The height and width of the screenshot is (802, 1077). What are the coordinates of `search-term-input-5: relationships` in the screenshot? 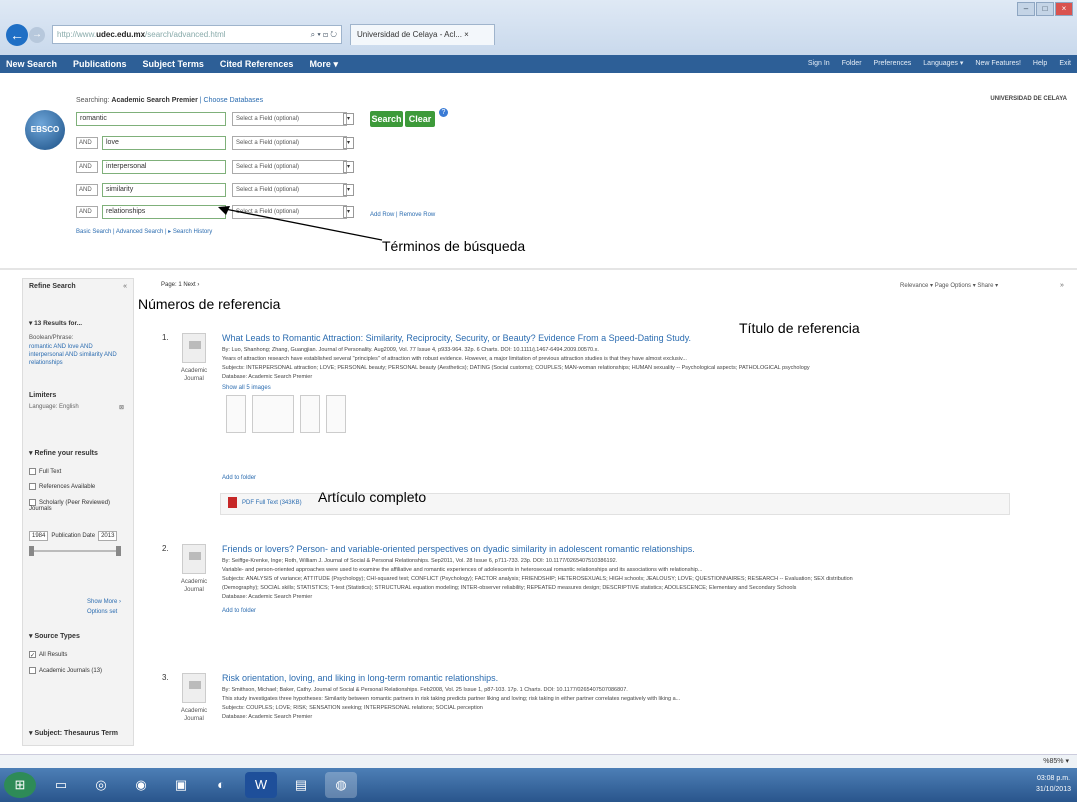 It's located at (164, 212).